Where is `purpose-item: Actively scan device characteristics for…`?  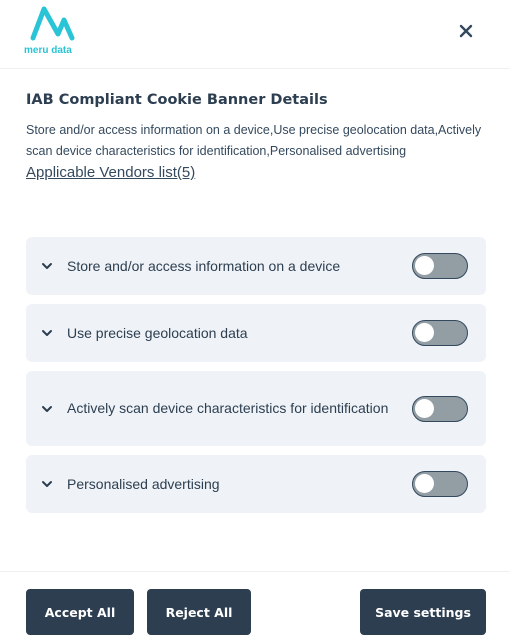 purpose-item: Actively scan device characteristics for… is located at coordinates (256, 408).